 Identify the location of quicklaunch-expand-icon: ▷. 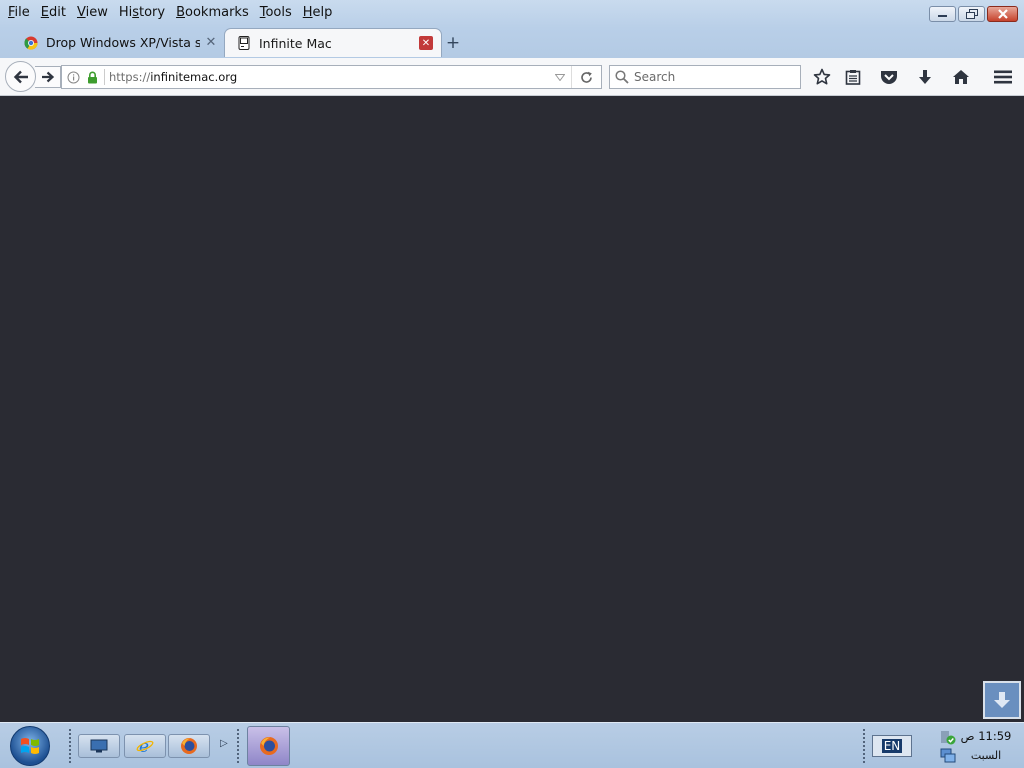
(224, 743).